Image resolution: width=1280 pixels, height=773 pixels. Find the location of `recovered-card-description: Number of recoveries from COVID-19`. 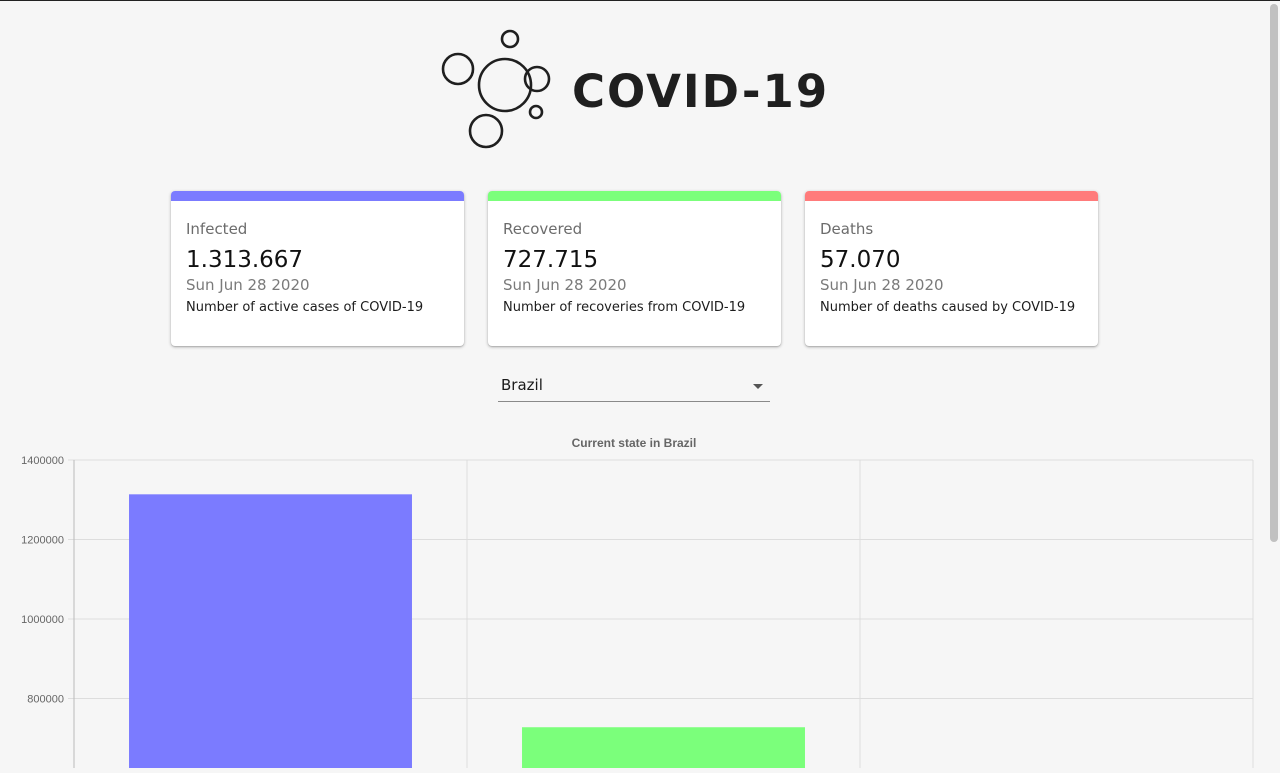

recovered-card-description: Number of recoveries from COVID-19 is located at coordinates (624, 307).